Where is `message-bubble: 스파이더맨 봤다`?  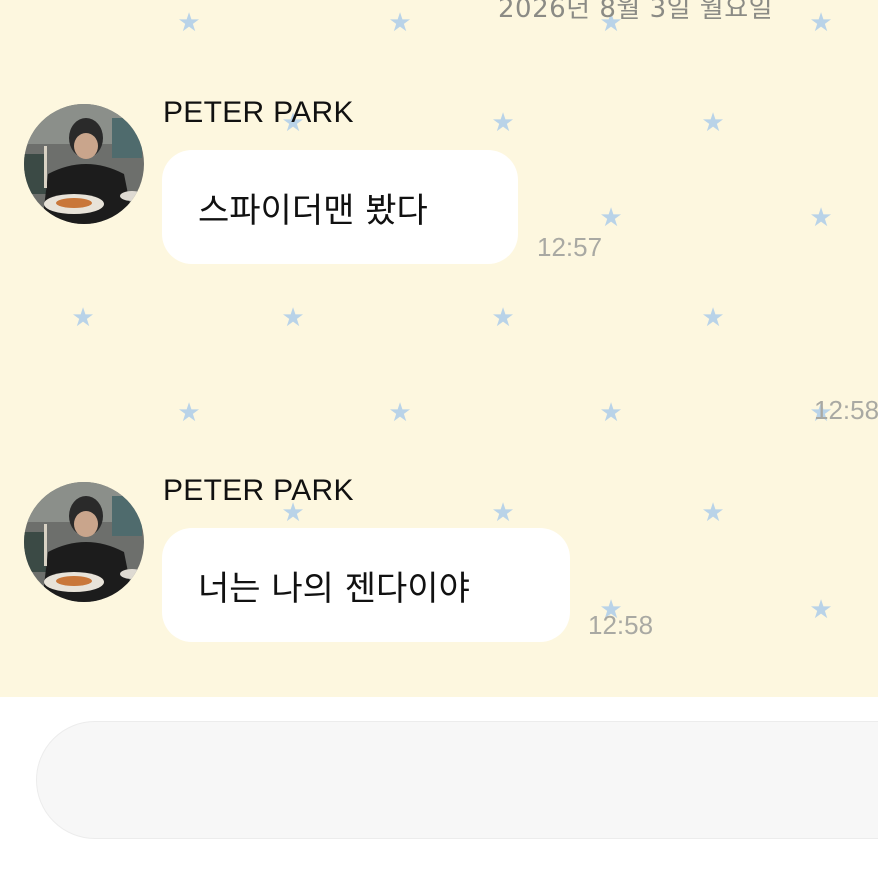
message-bubble: 스파이더맨 봤다 is located at coordinates (340, 207).